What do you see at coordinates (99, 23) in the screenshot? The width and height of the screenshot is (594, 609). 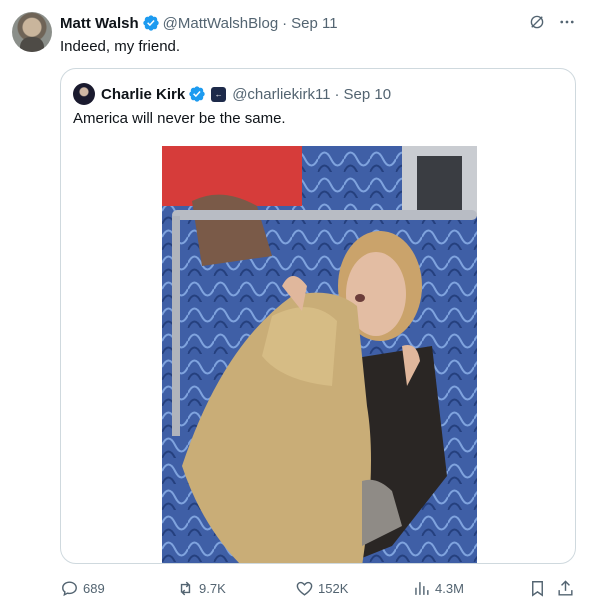 I see `author-name: Matt Walsh` at bounding box center [99, 23].